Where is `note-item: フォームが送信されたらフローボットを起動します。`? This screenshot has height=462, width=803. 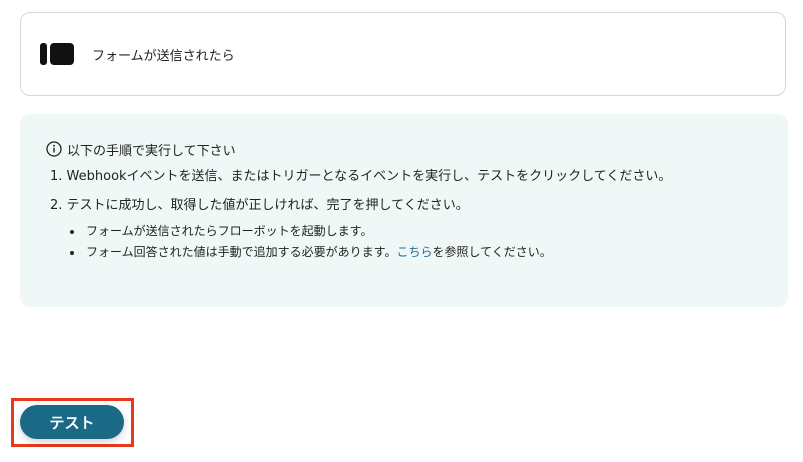
note-item: フォームが送信されたらフローボットを起動します。 is located at coordinates (436, 231).